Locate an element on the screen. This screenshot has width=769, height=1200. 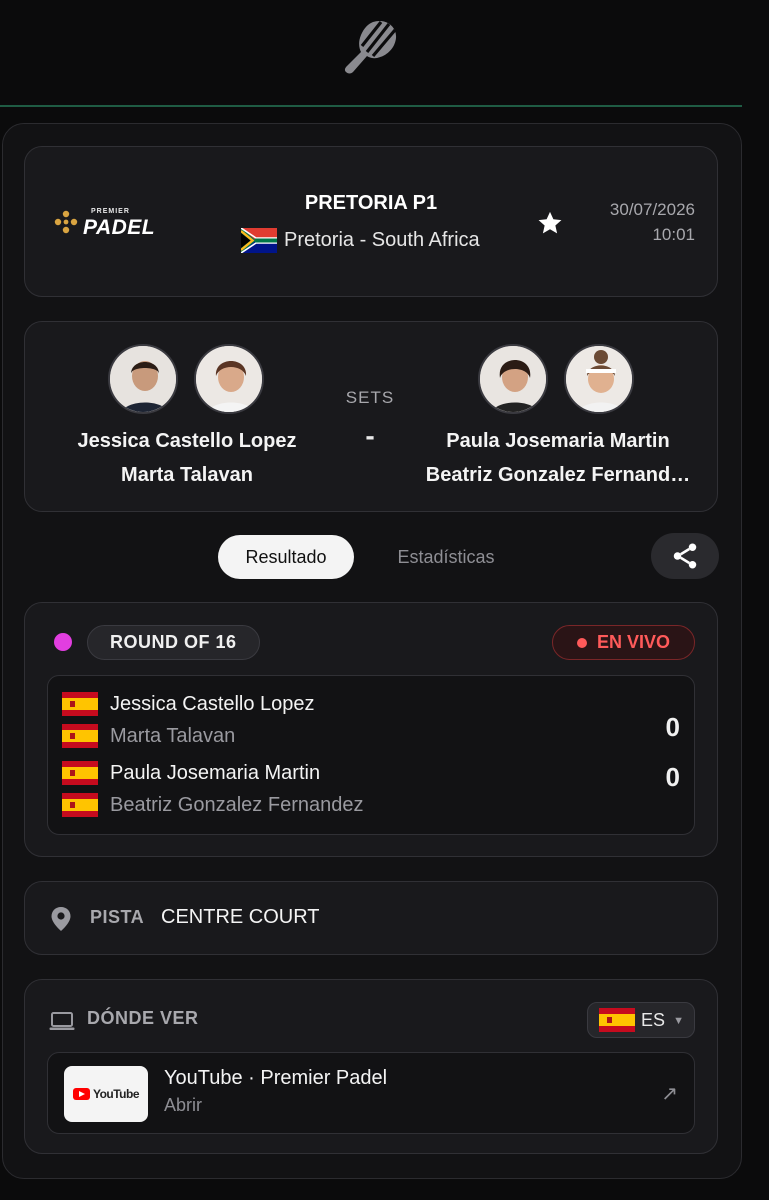
provider-name: YouTube · Premier Padel is located at coordinates (276, 1078).